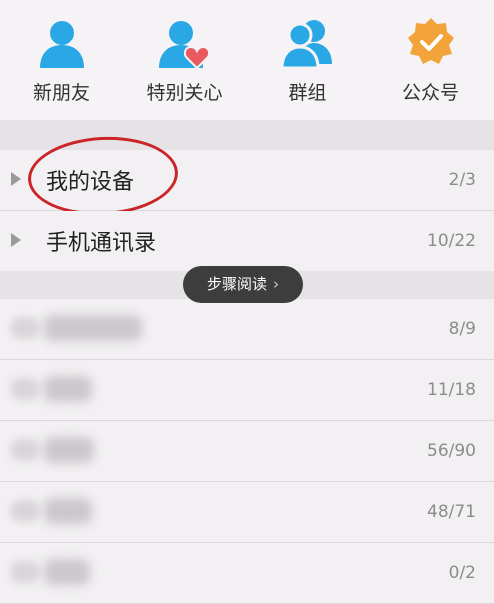  Describe the element at coordinates (451, 512) in the screenshot. I see `group-count: 48/71` at that location.